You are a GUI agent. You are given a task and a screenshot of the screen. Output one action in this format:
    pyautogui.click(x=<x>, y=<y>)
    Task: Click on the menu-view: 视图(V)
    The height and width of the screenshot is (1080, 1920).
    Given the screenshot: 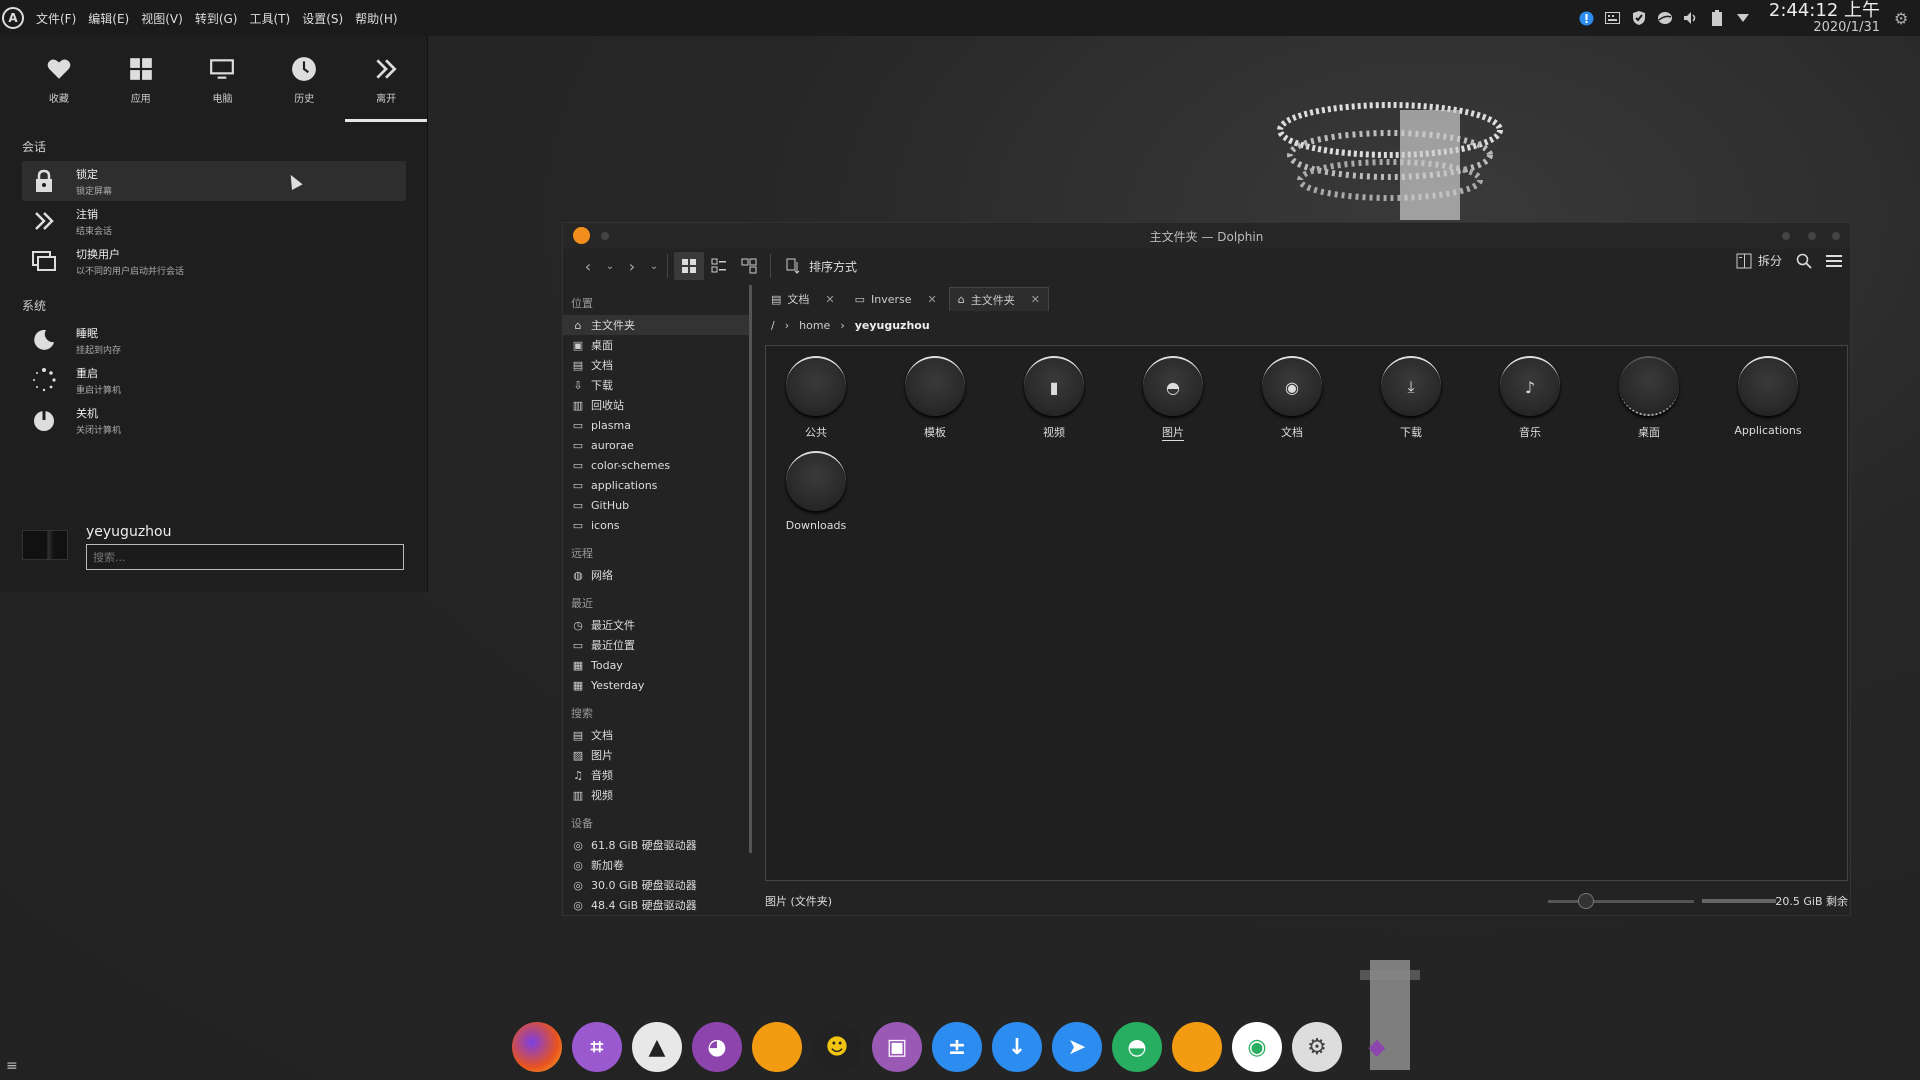 What is the action you would take?
    pyautogui.click(x=162, y=18)
    